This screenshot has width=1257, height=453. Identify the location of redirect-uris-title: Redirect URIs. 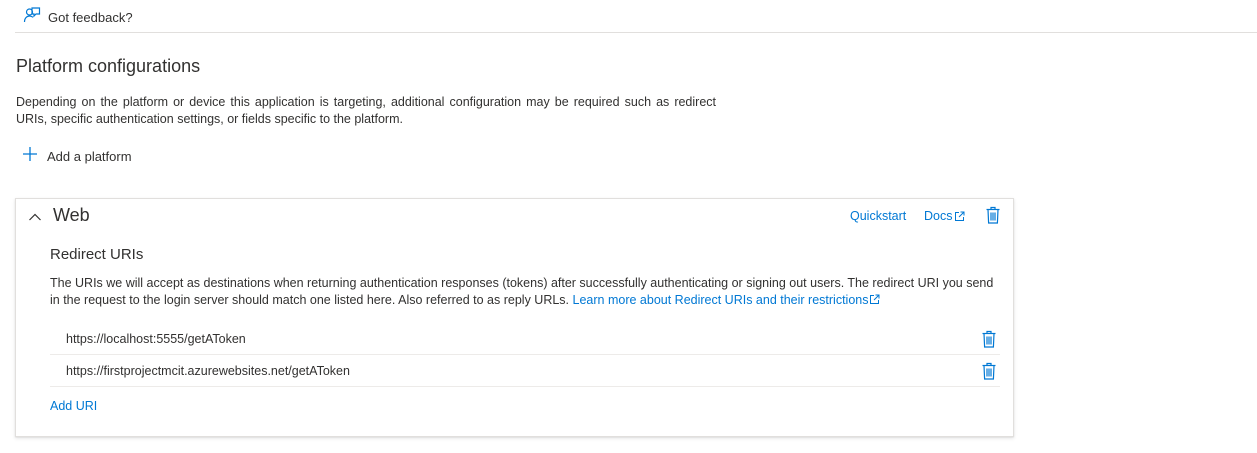
(97, 254).